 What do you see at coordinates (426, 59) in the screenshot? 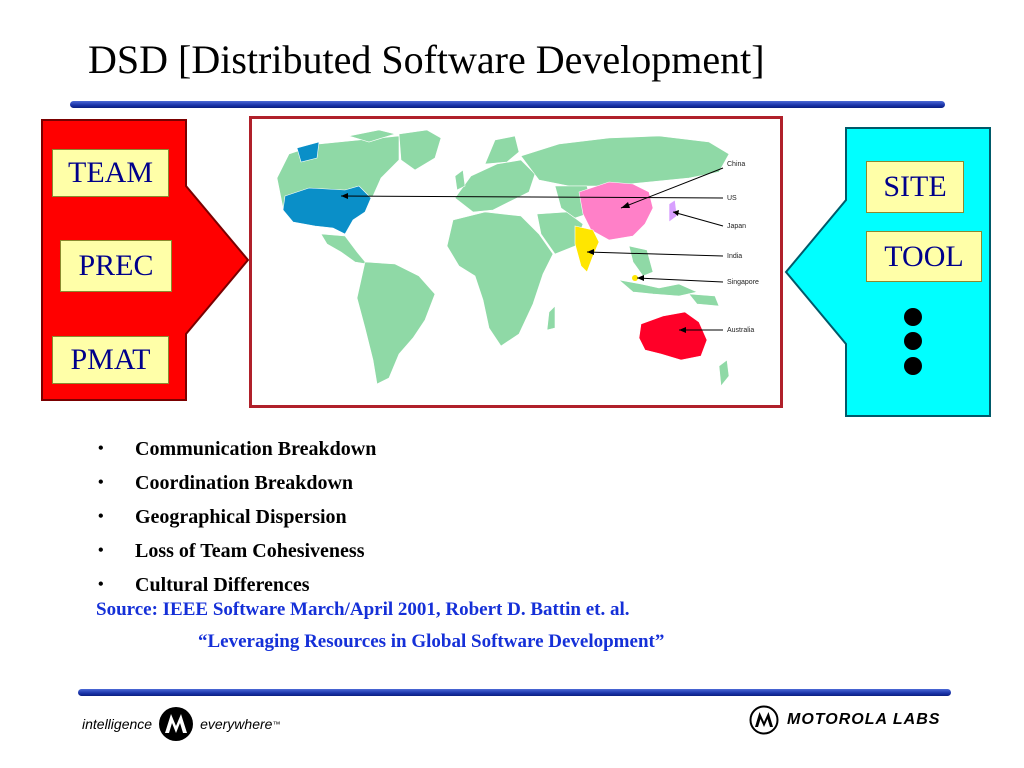
I see `slide-title: DSD [Distributed Software Development]` at bounding box center [426, 59].